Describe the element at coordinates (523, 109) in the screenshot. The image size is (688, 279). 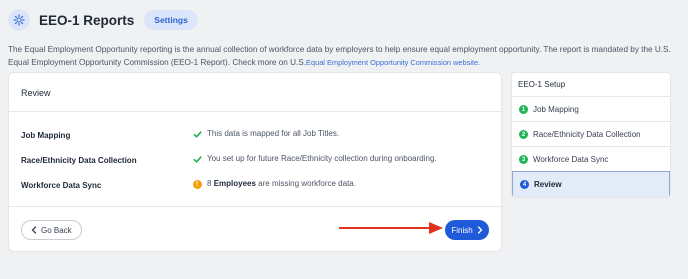
I see `step-number-badge: 1` at that location.